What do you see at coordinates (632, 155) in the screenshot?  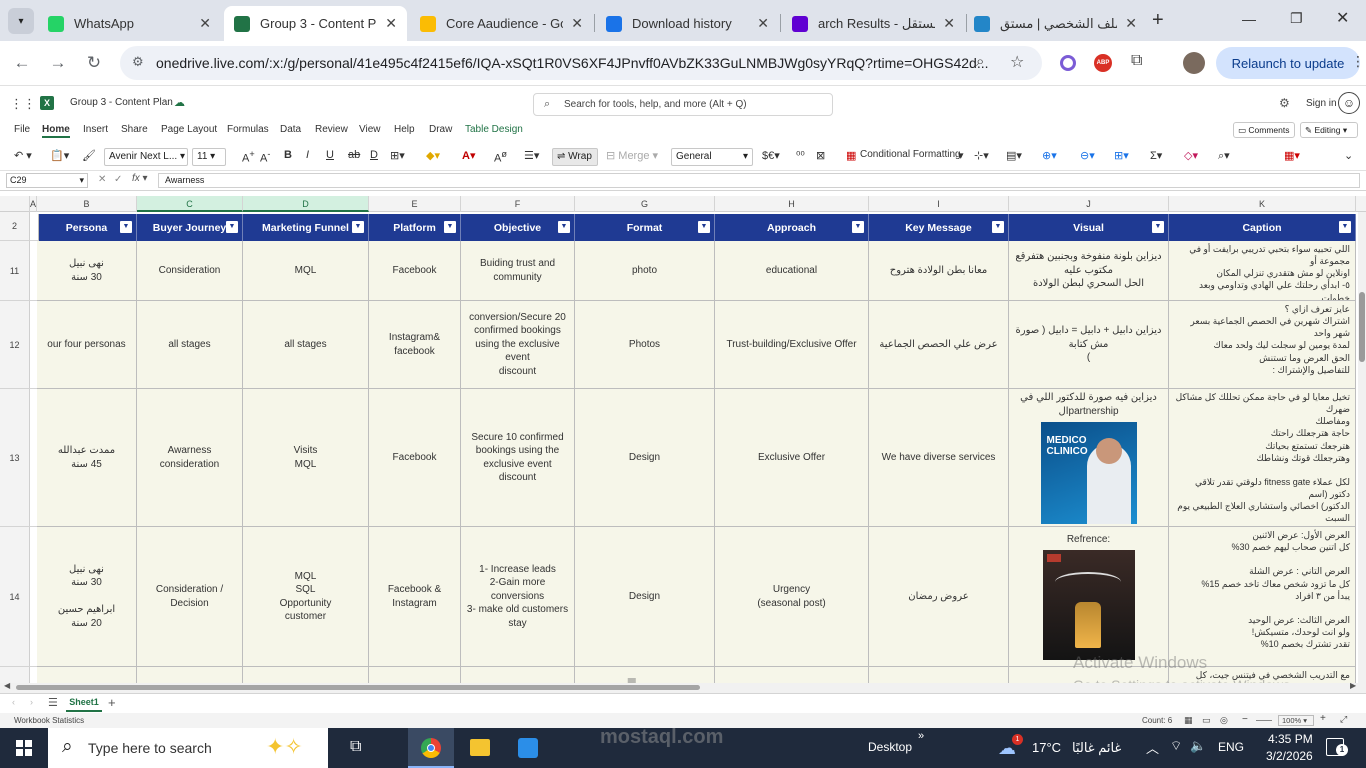 I see `merge-button: ⊟ Merge ▾` at bounding box center [632, 155].